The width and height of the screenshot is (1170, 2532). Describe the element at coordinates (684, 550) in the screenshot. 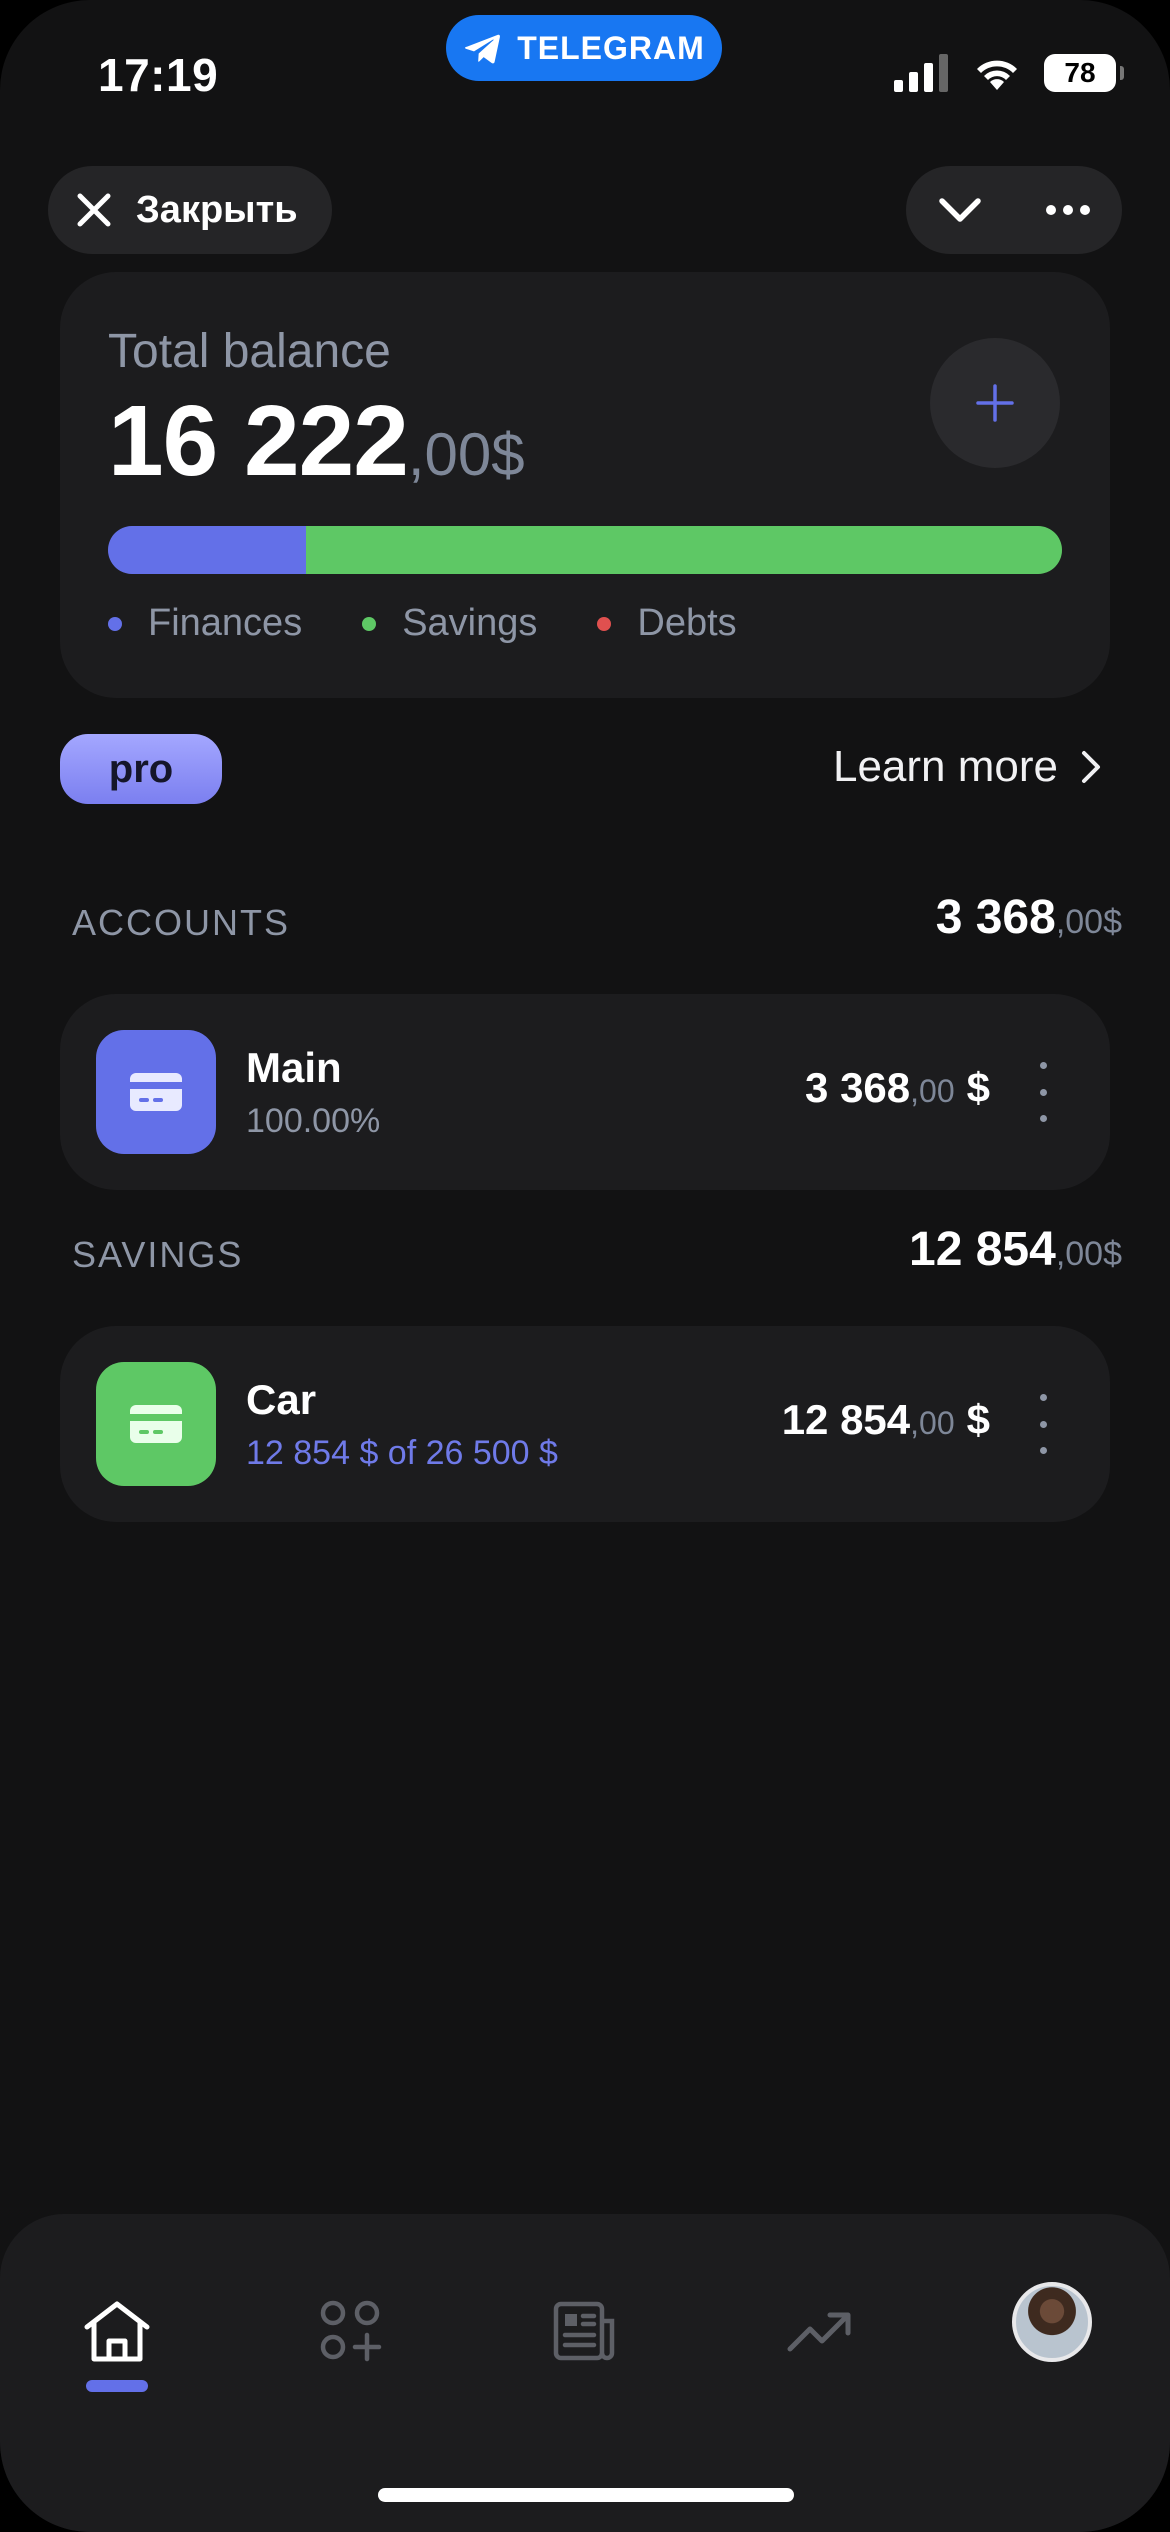

I see `savings-segment` at that location.